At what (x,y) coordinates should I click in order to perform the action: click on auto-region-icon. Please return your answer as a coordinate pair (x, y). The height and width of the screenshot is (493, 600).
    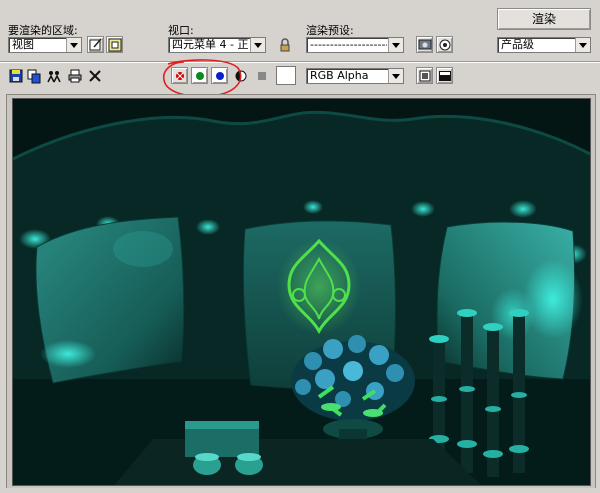
    Looking at the image, I should click on (115, 45).